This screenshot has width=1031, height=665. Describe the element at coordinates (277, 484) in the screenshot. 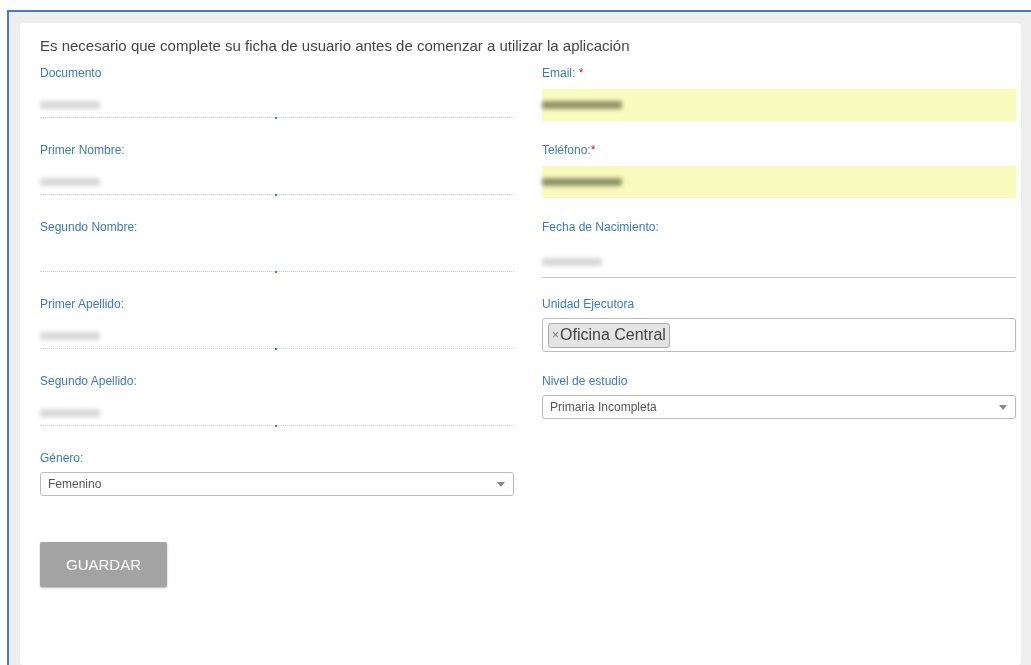

I see `select-field: Femenino` at that location.